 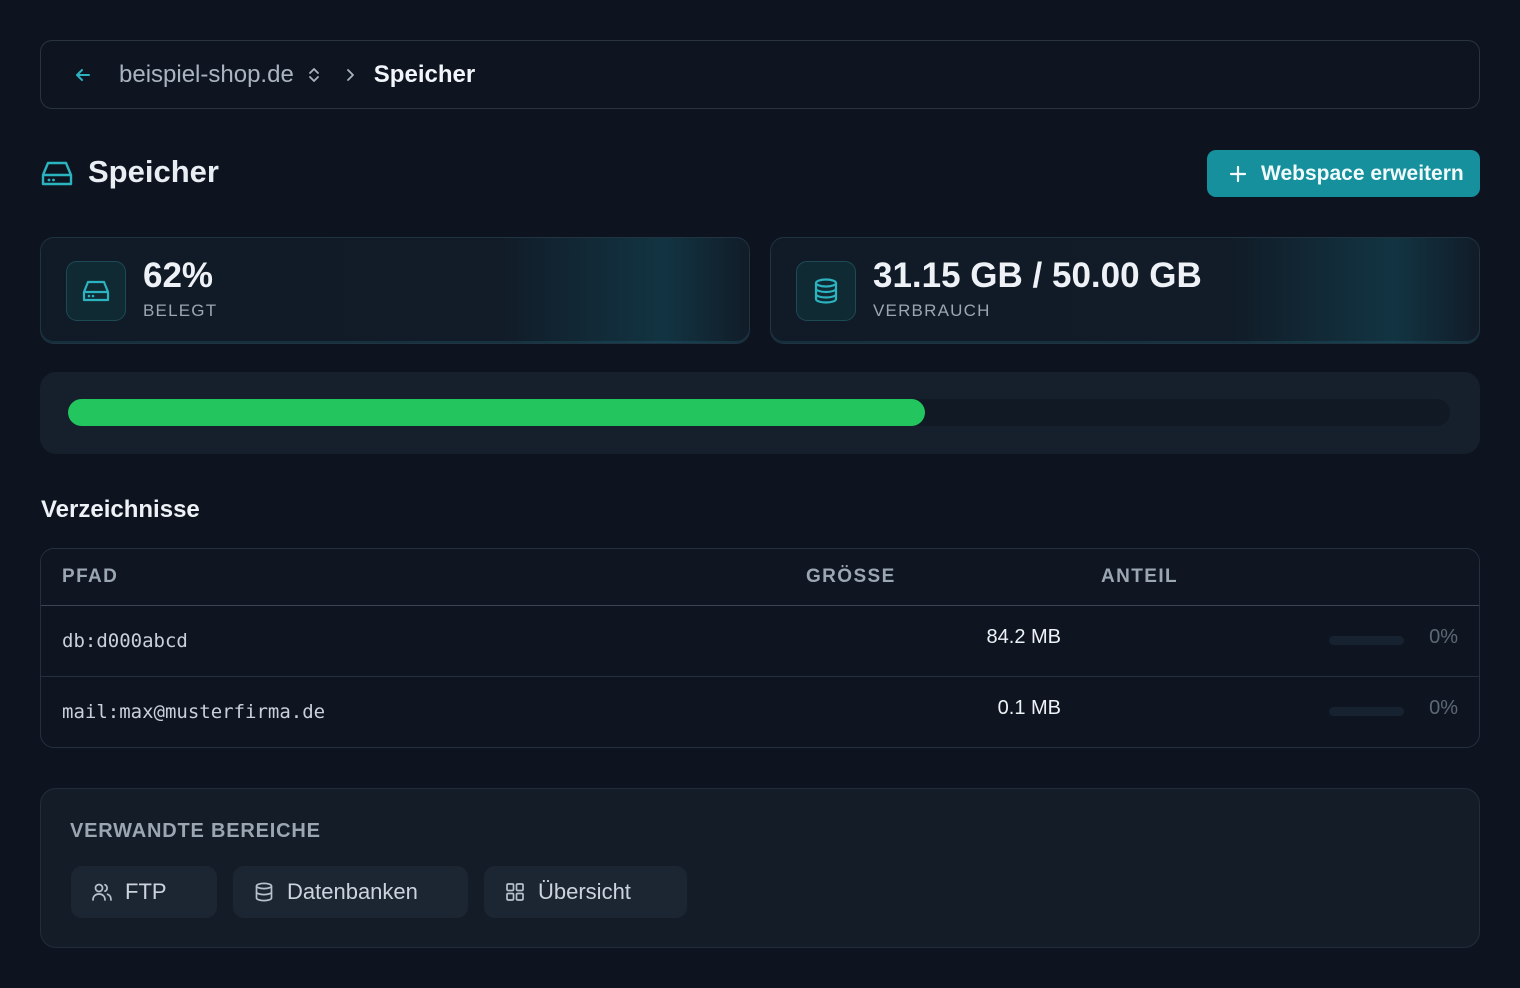 I want to click on related-link-ftp: FTP, so click(x=144, y=892).